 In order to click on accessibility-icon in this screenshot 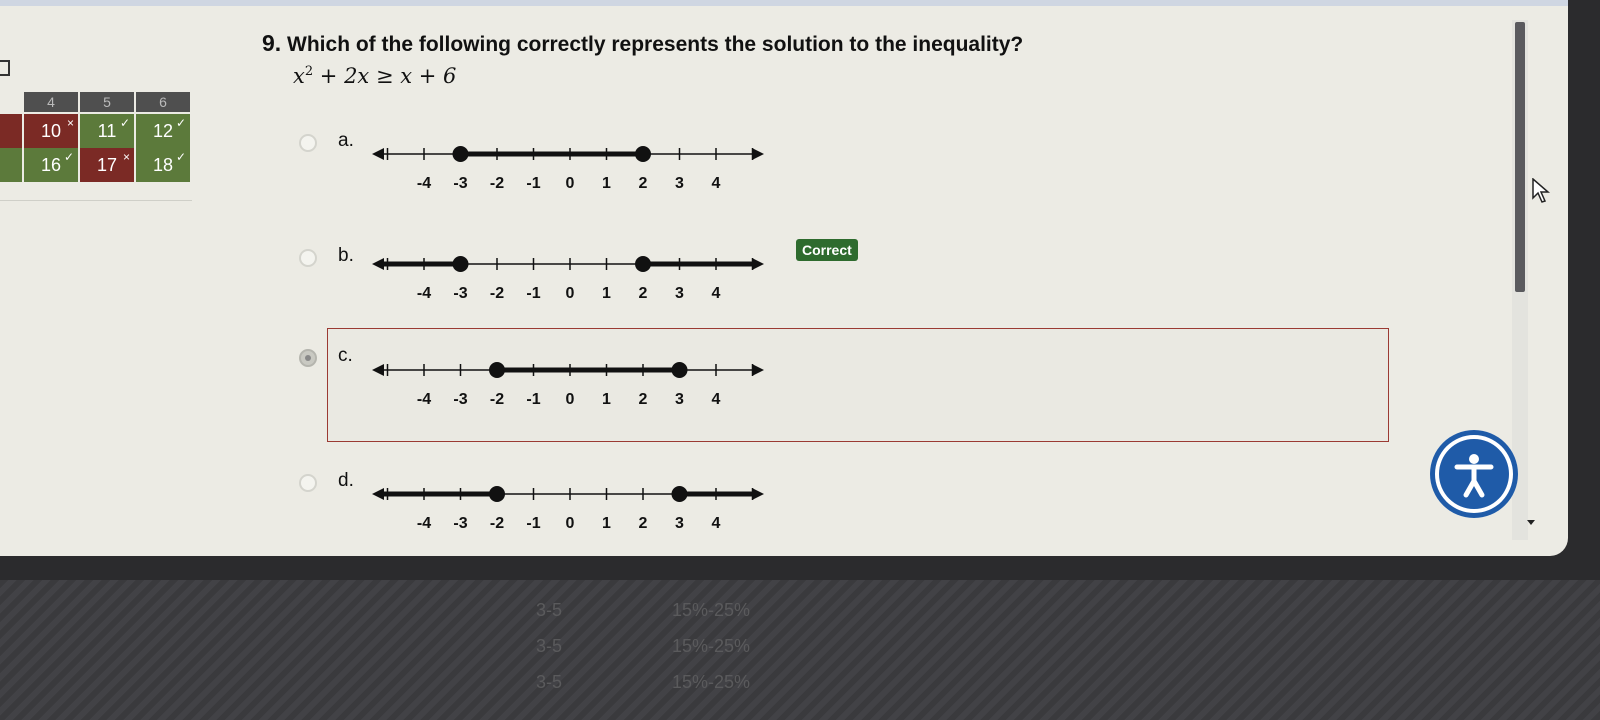, I will do `click(1474, 474)`.